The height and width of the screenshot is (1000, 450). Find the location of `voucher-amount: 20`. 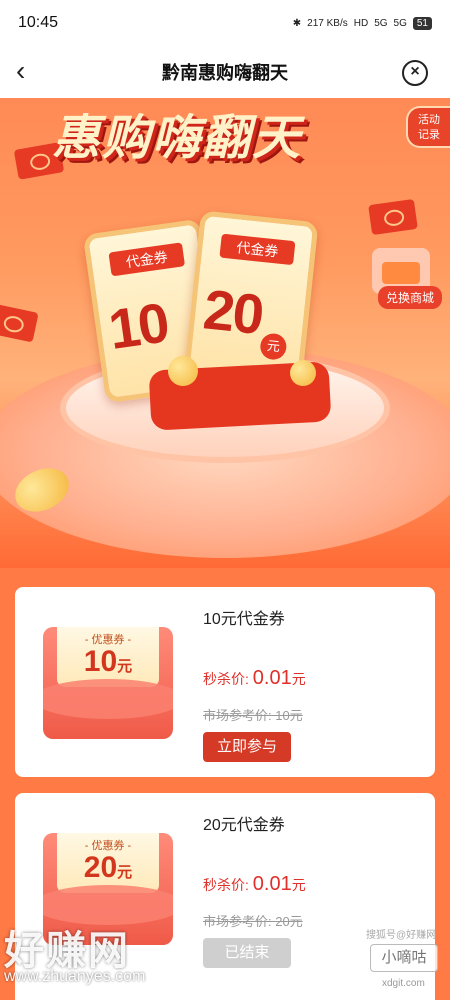

voucher-amount: 20 is located at coordinates (233, 312).